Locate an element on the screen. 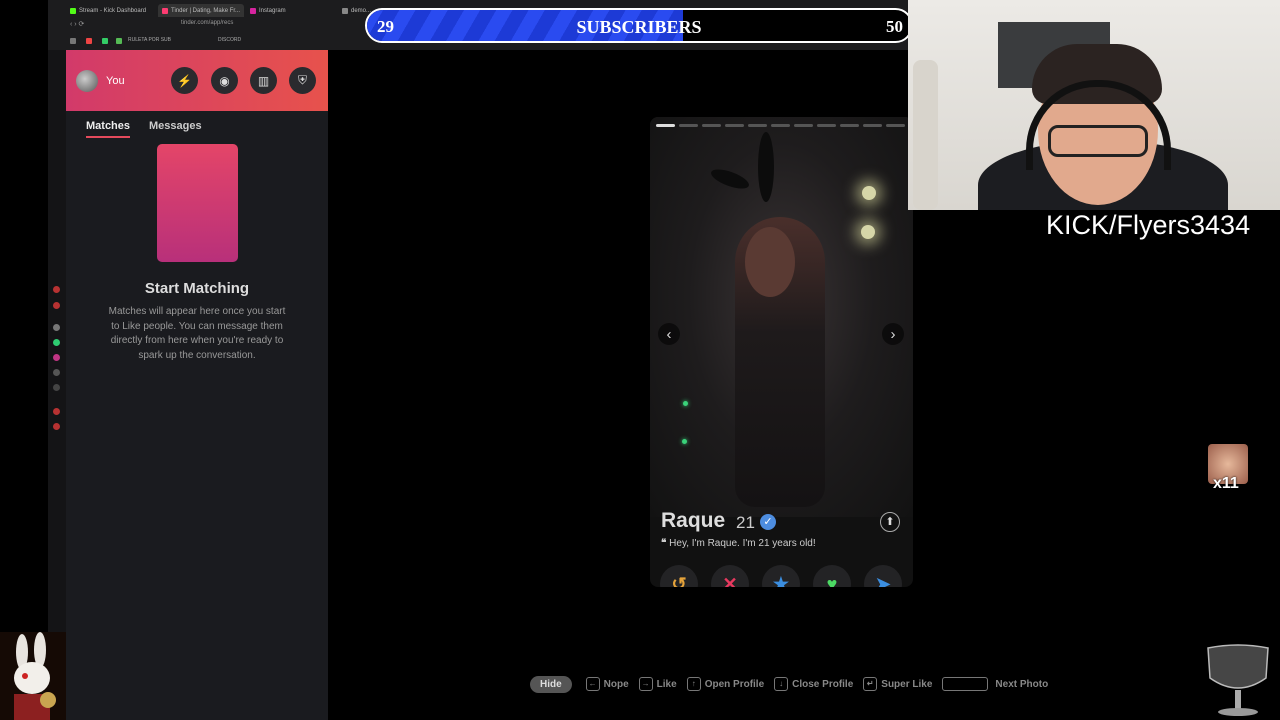  webcam-background is located at coordinates (925, 135).